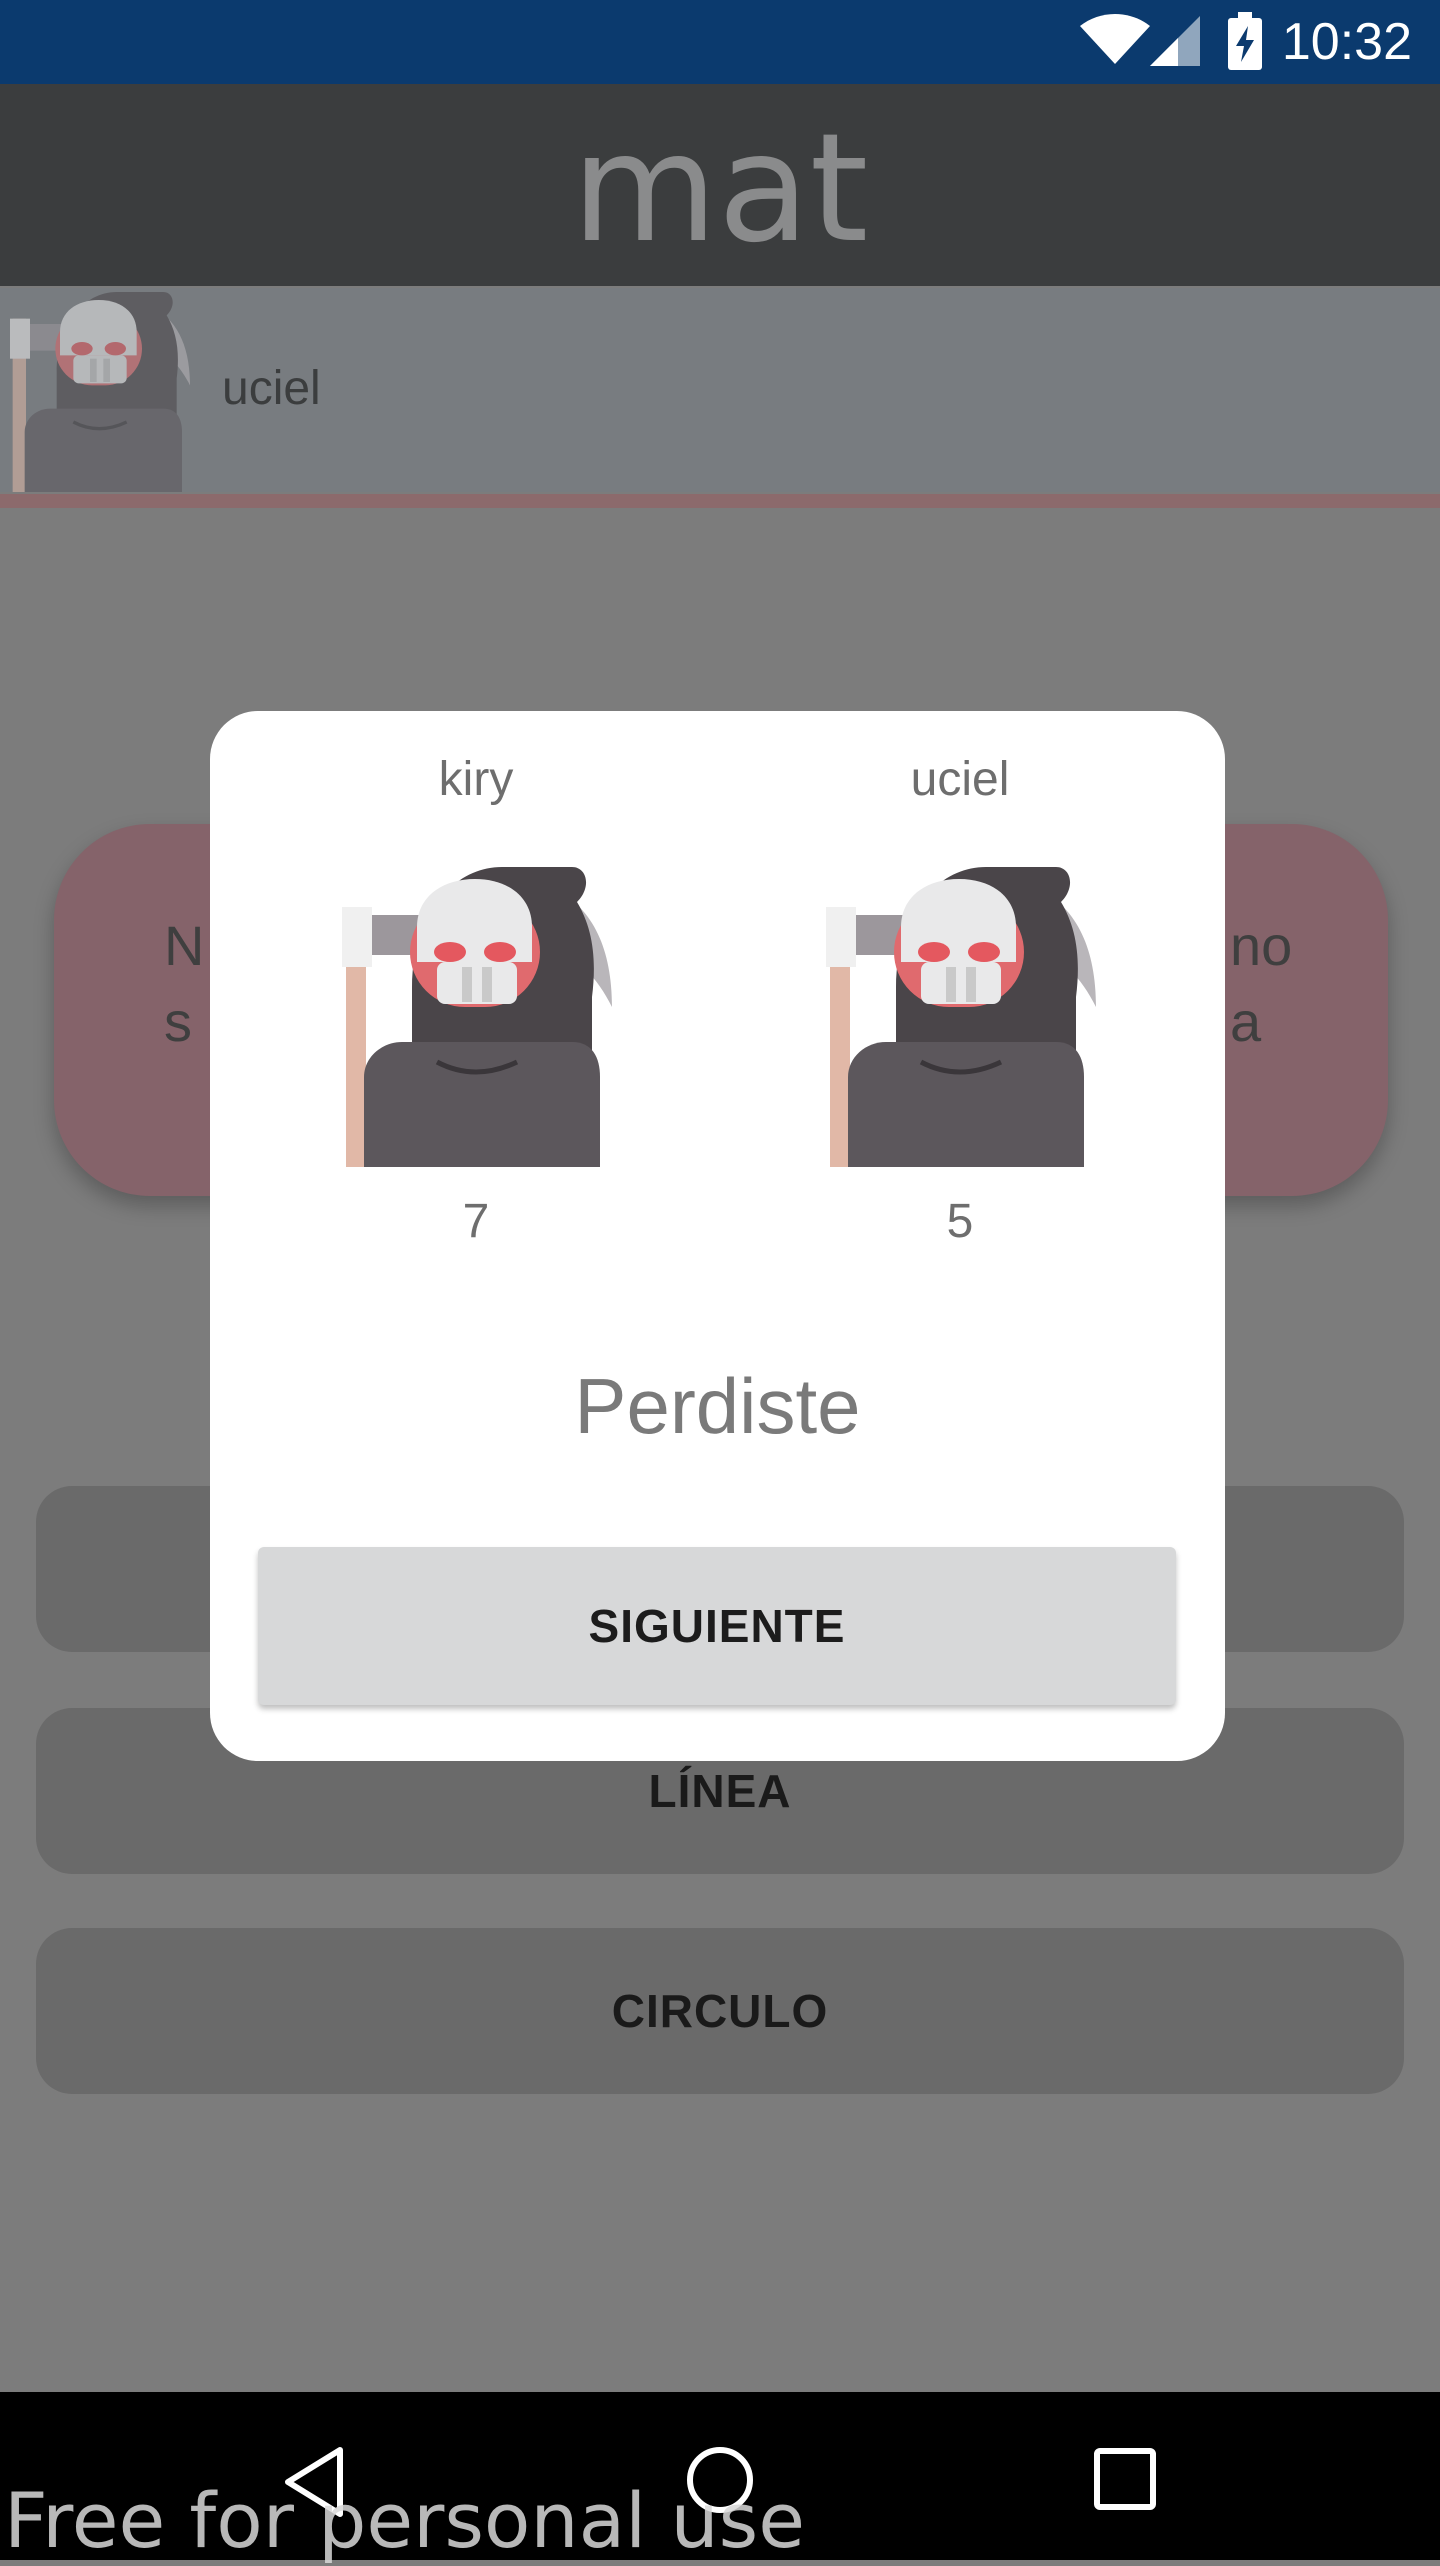 The width and height of the screenshot is (1440, 2566). I want to click on player-1-score: 7, so click(476, 1221).